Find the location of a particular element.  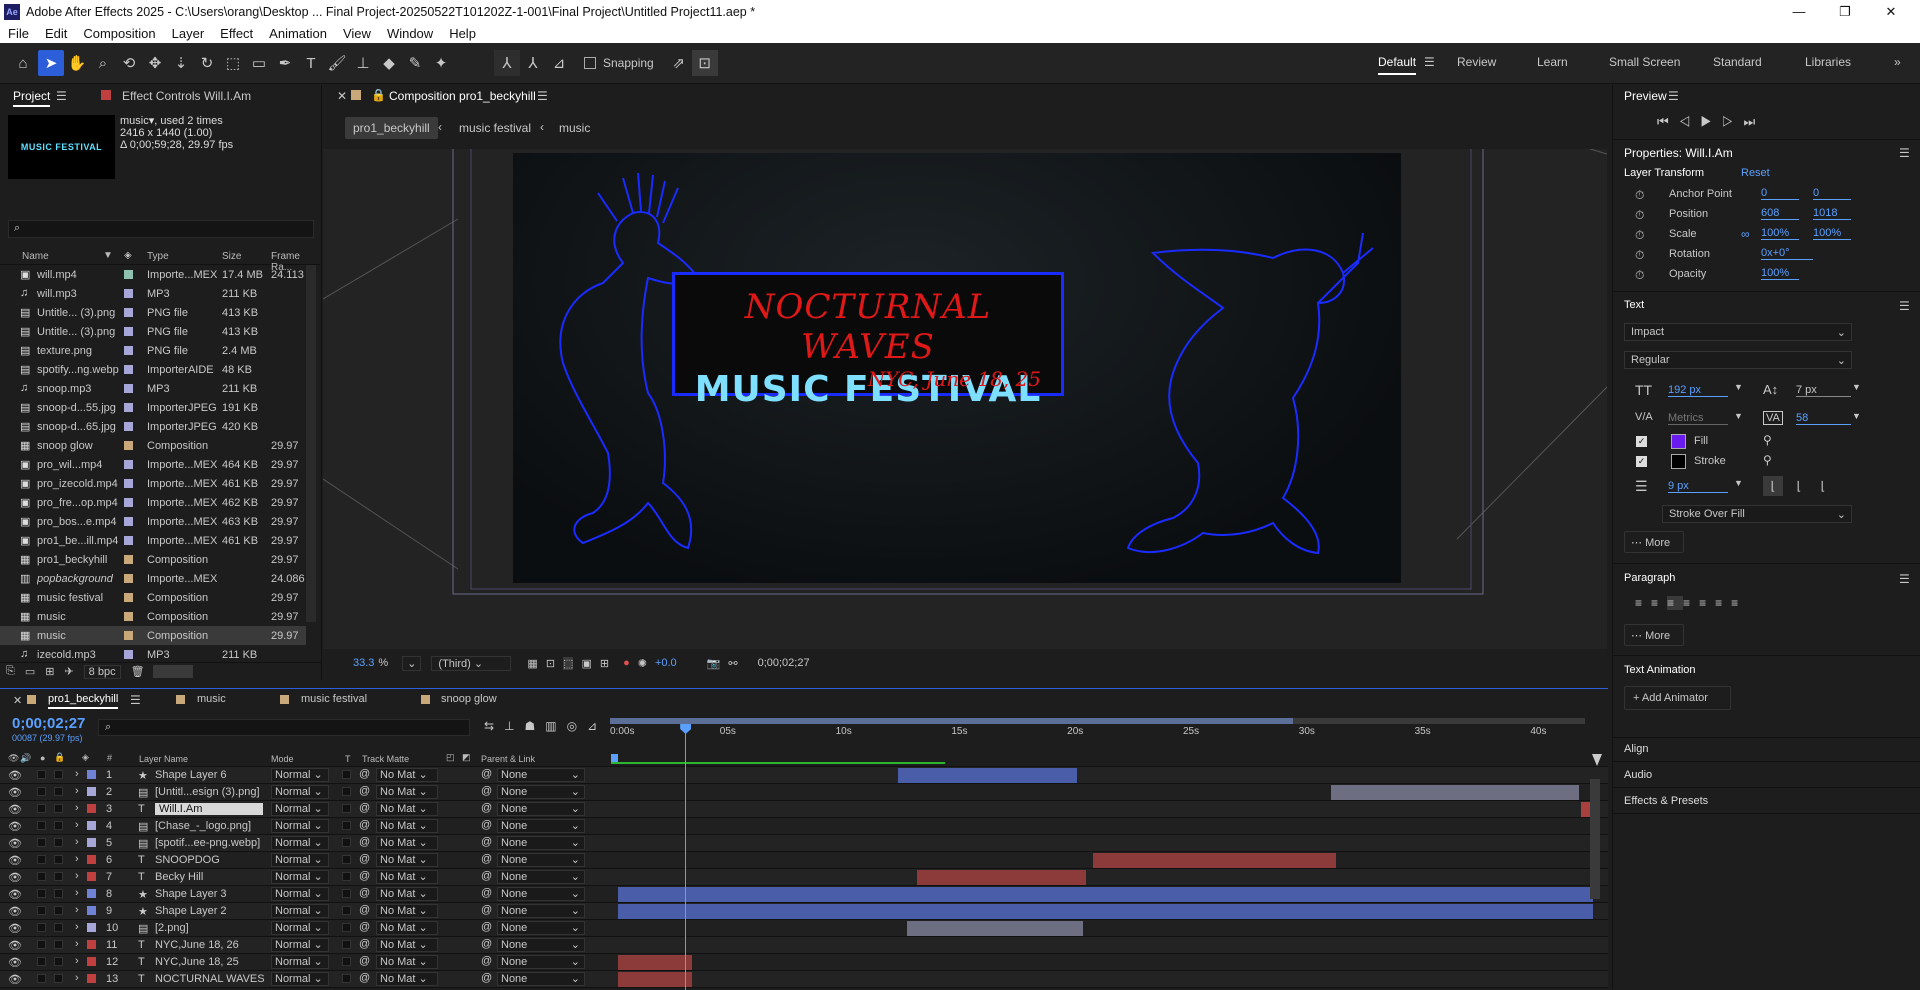

prev-frame-icon: ◁ is located at coordinates (1690, 121).